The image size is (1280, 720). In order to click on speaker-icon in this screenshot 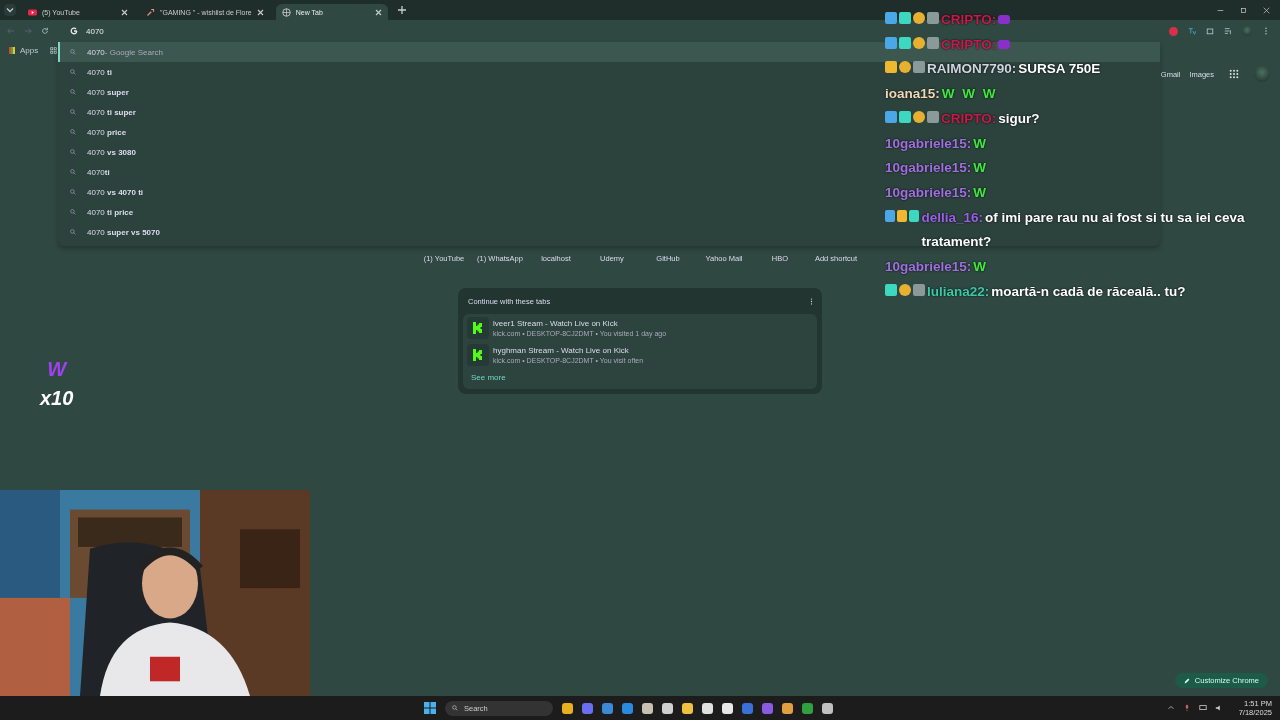, I will do `click(1218, 708)`.